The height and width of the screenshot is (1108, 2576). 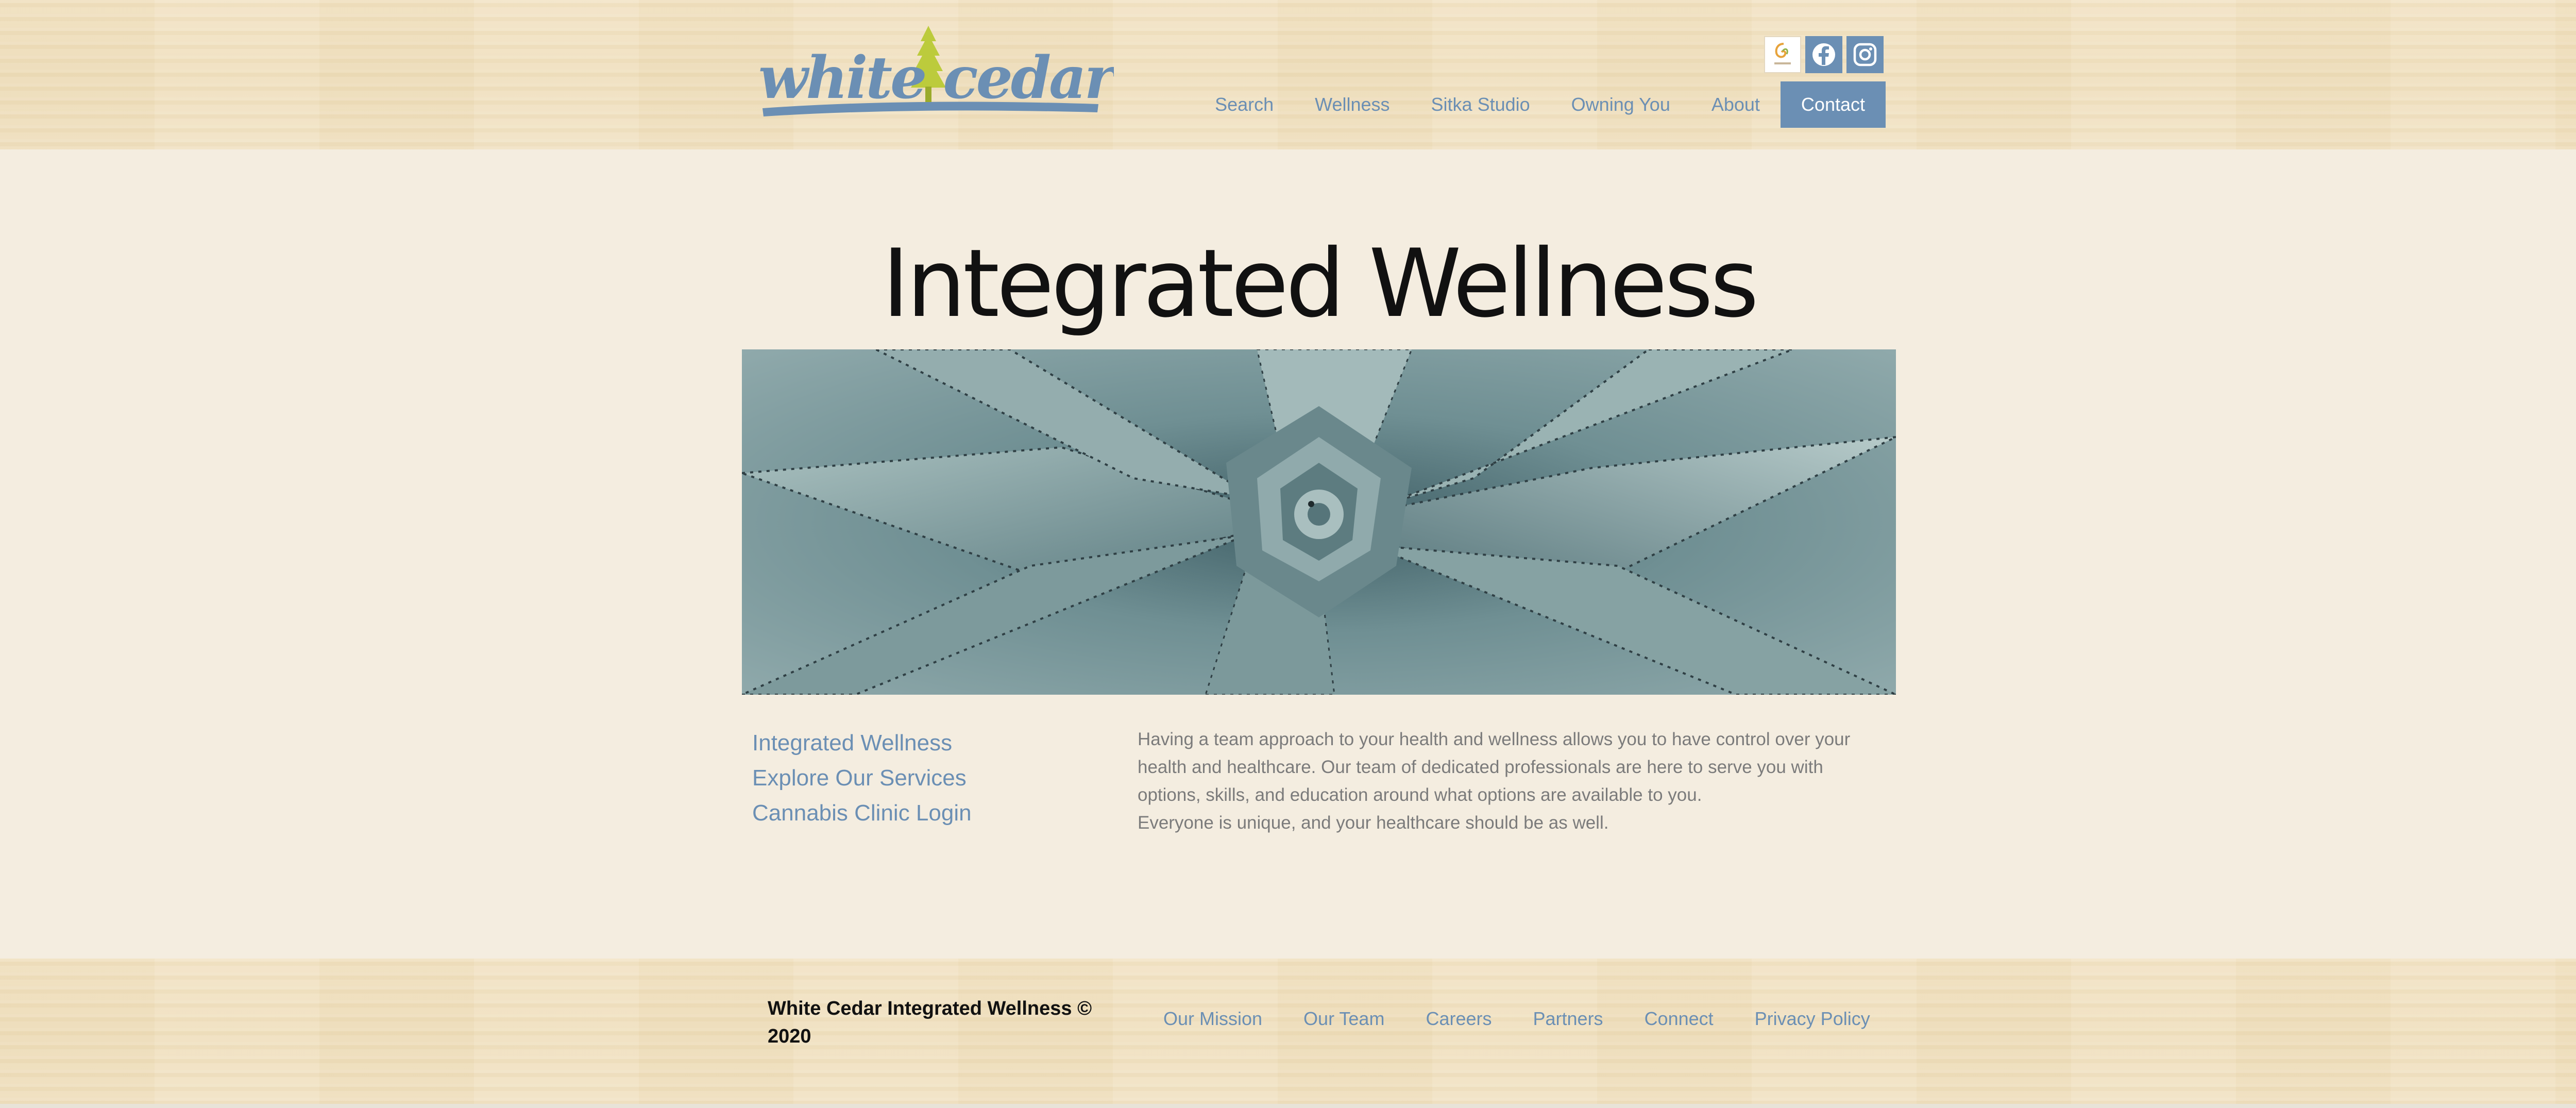 What do you see at coordinates (1213, 1019) in the screenshot?
I see `footer-link-our-mission: Our Mission` at bounding box center [1213, 1019].